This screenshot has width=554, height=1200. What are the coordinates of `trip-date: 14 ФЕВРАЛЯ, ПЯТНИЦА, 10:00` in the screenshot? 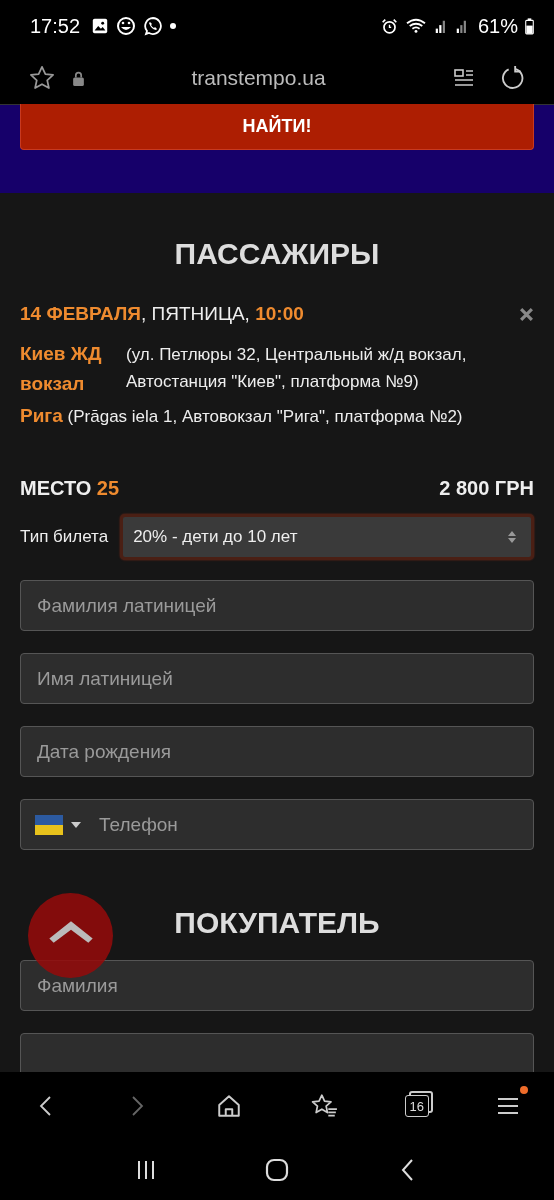 It's located at (162, 314).